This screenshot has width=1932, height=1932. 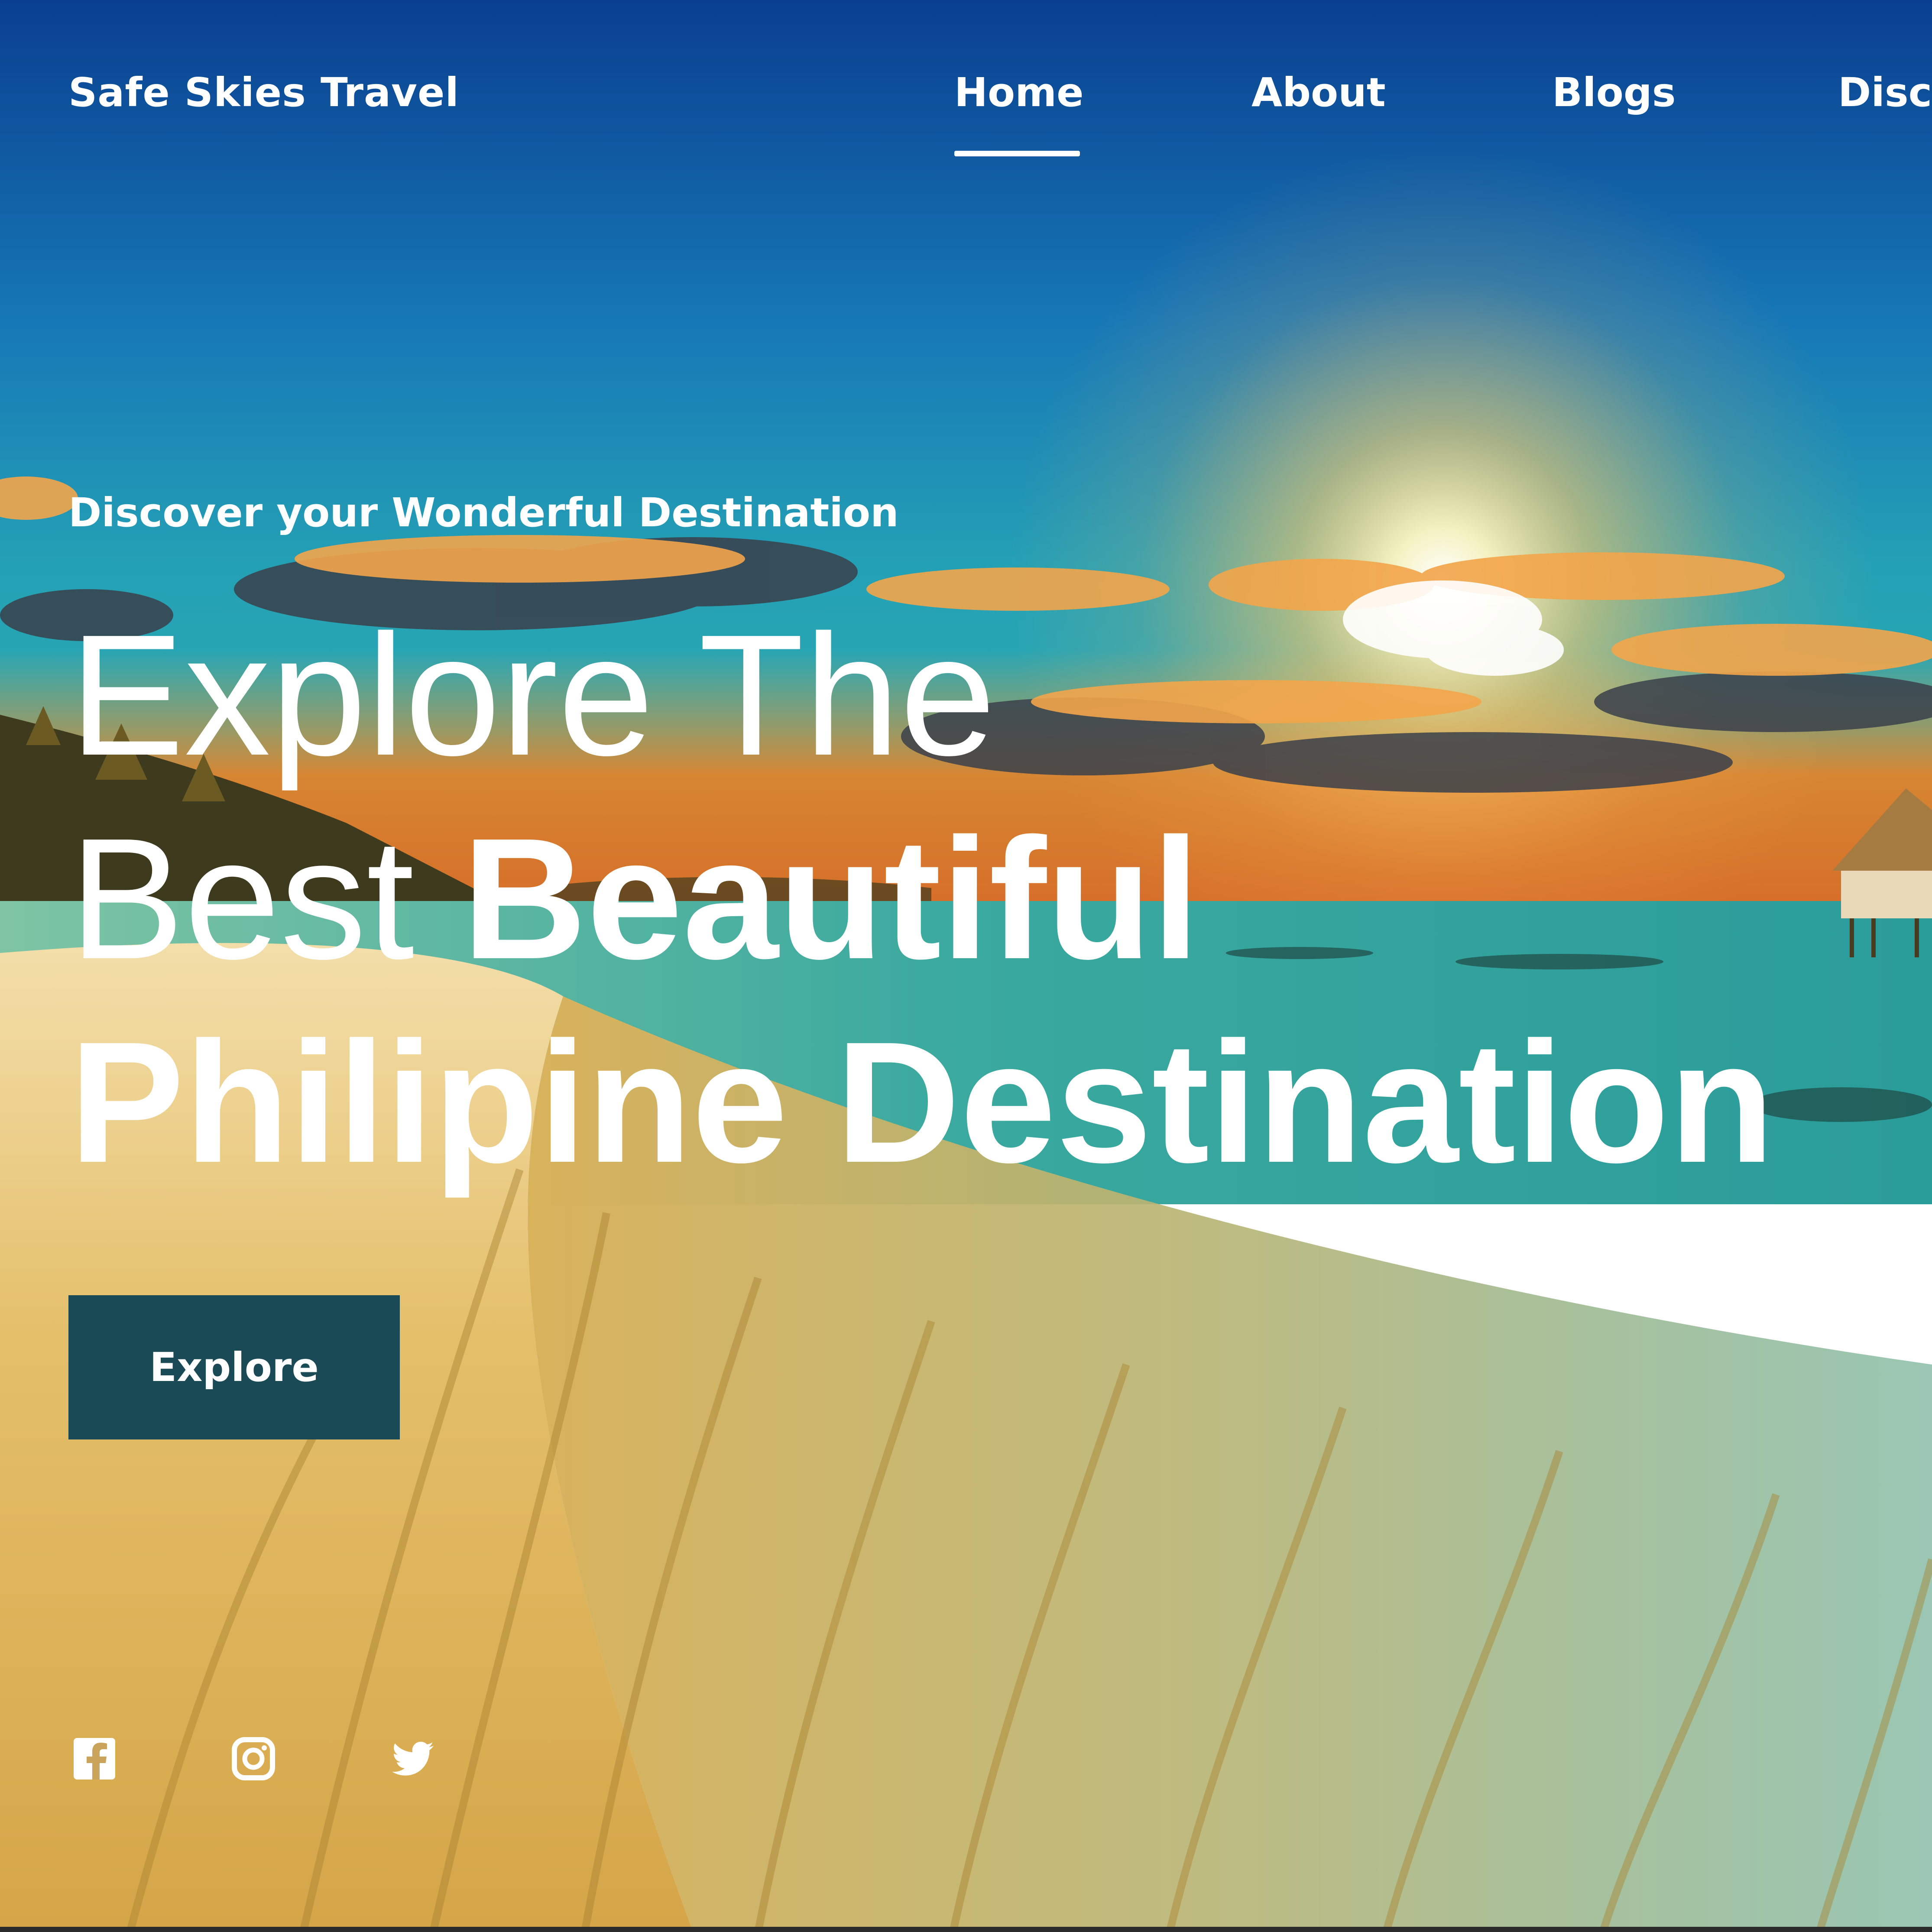 What do you see at coordinates (484, 512) in the screenshot?
I see `hero-tagline: Discover your Wonderful Destination` at bounding box center [484, 512].